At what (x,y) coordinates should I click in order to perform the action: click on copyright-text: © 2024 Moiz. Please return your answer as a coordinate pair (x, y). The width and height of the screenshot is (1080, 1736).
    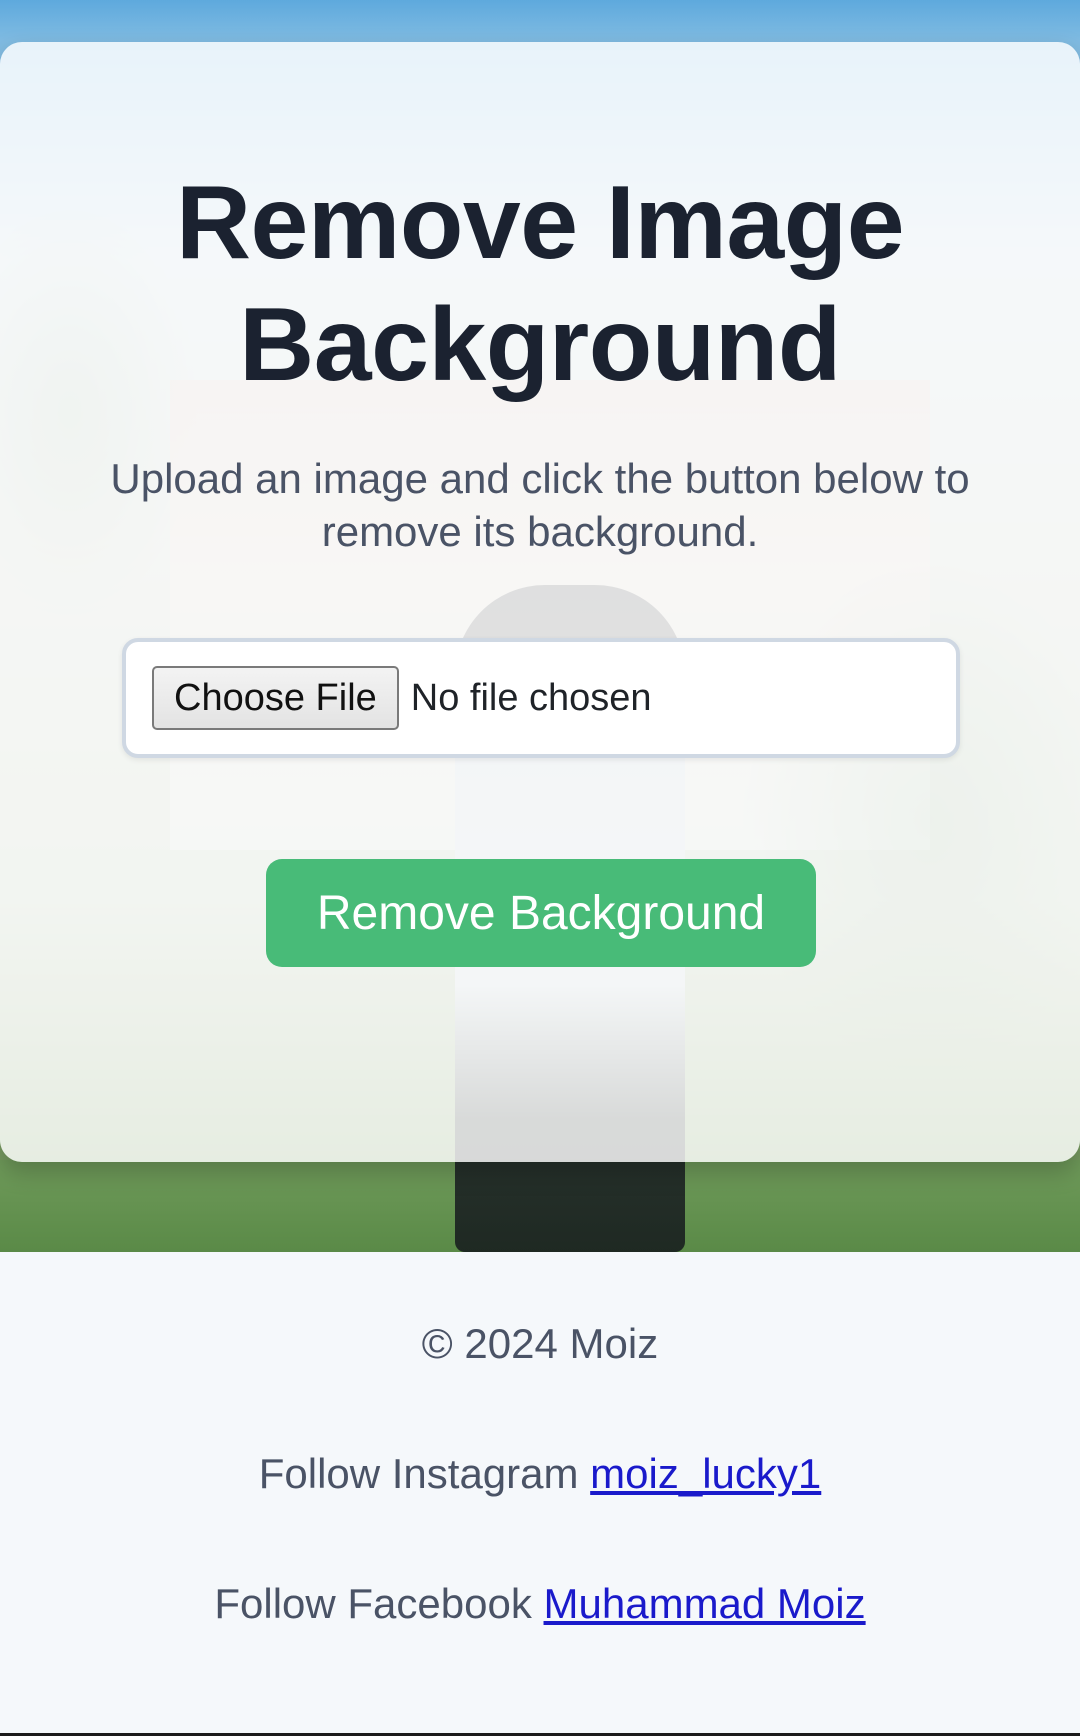
    Looking at the image, I should click on (540, 1343).